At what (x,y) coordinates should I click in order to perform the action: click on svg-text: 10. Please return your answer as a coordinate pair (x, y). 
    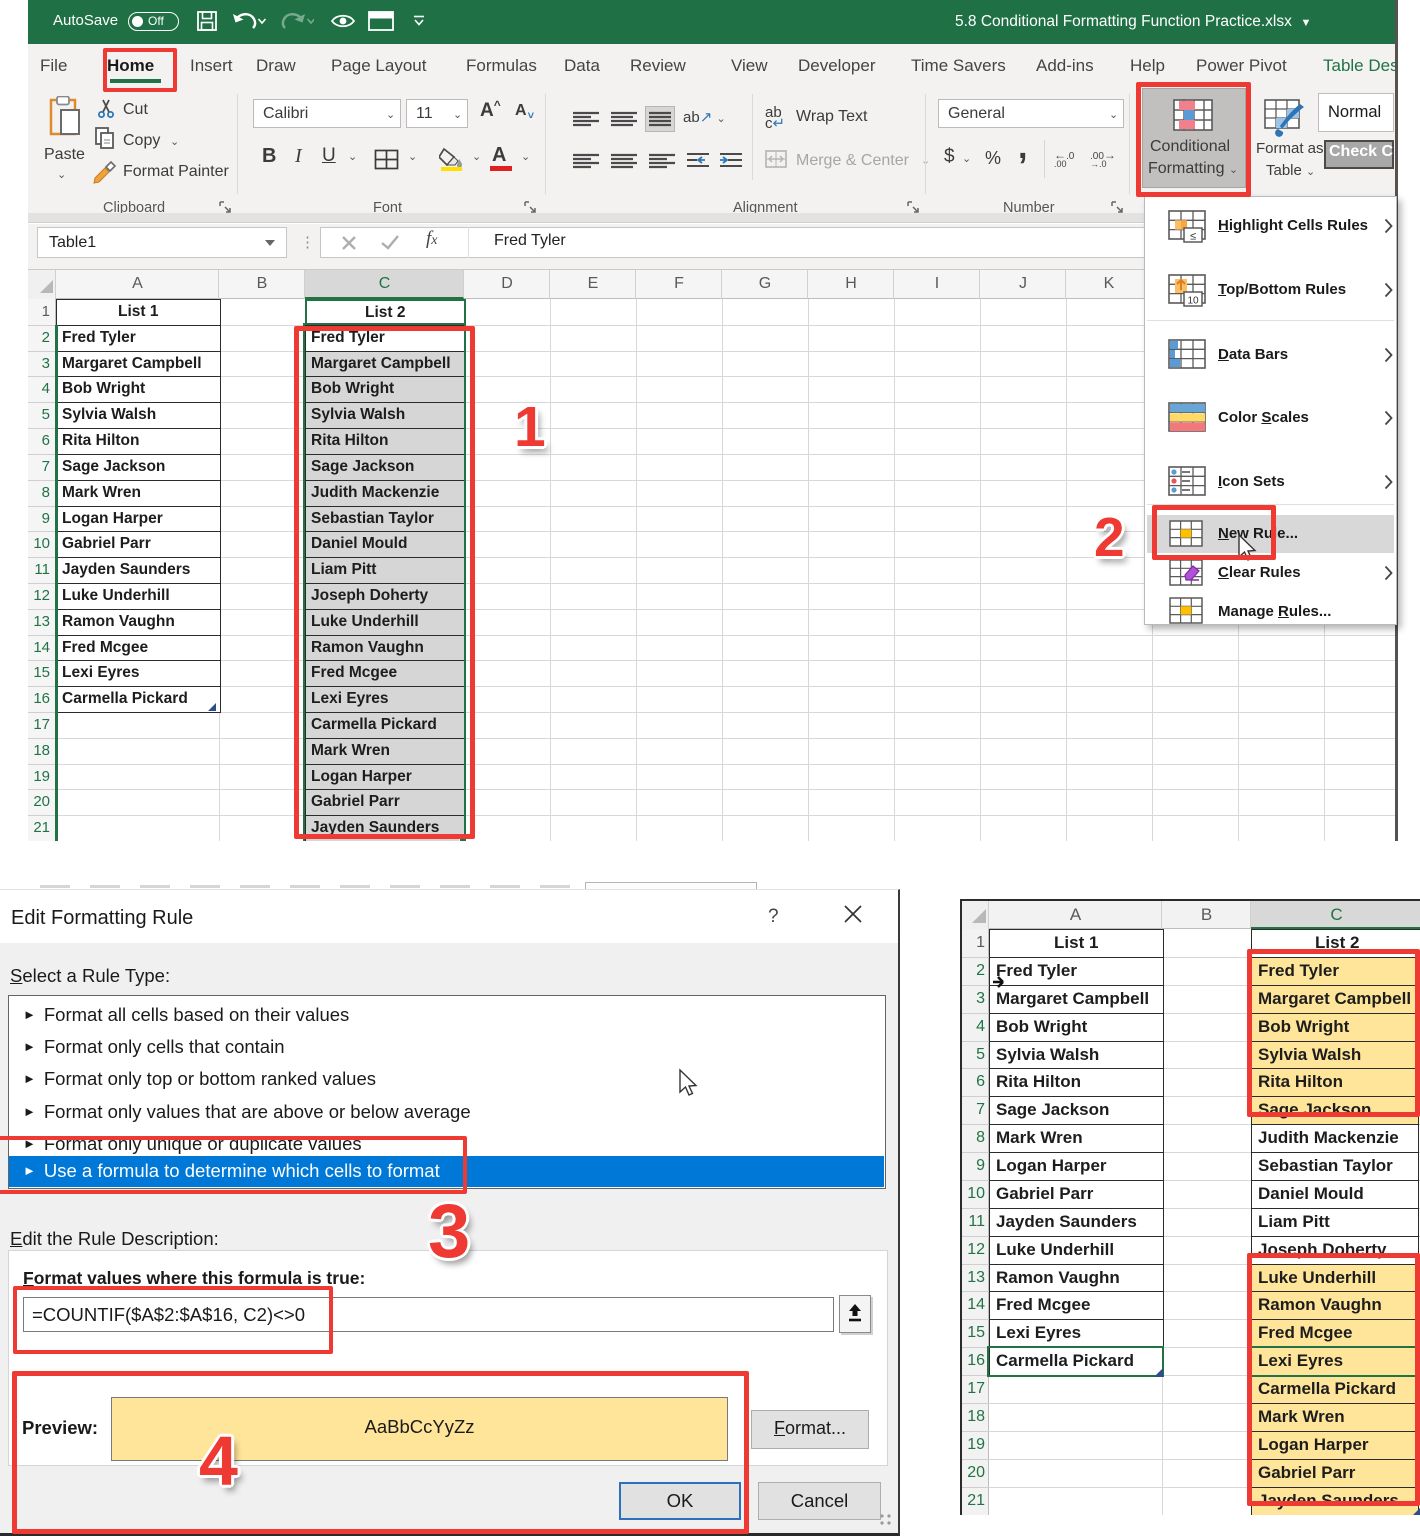
    Looking at the image, I should click on (1193, 301).